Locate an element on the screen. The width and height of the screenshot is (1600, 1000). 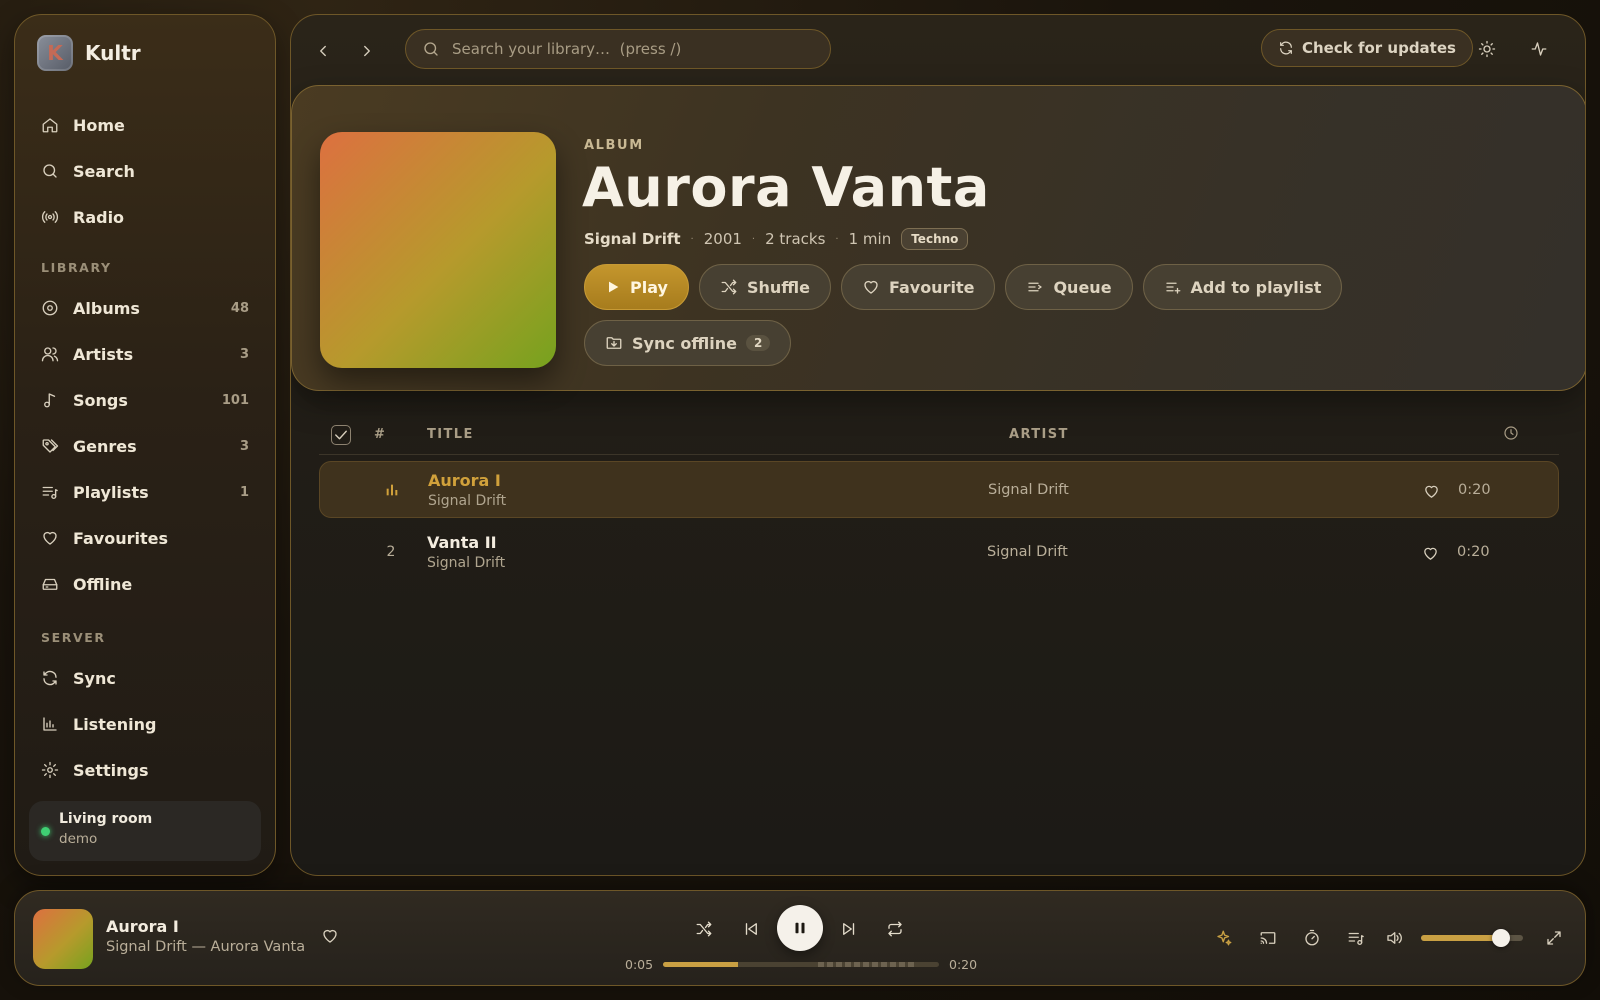
queue-button: Queue is located at coordinates (1069, 287).